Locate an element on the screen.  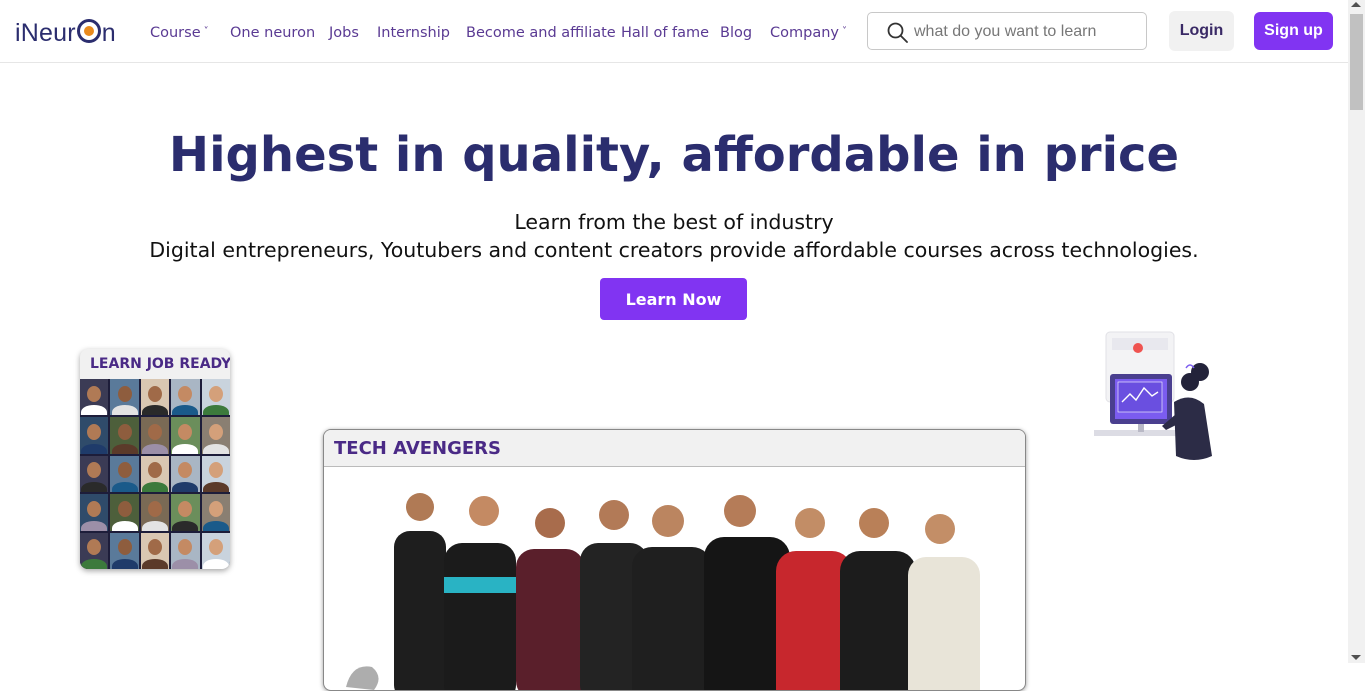
ineuron-logo: iNeur n is located at coordinates (65, 32).